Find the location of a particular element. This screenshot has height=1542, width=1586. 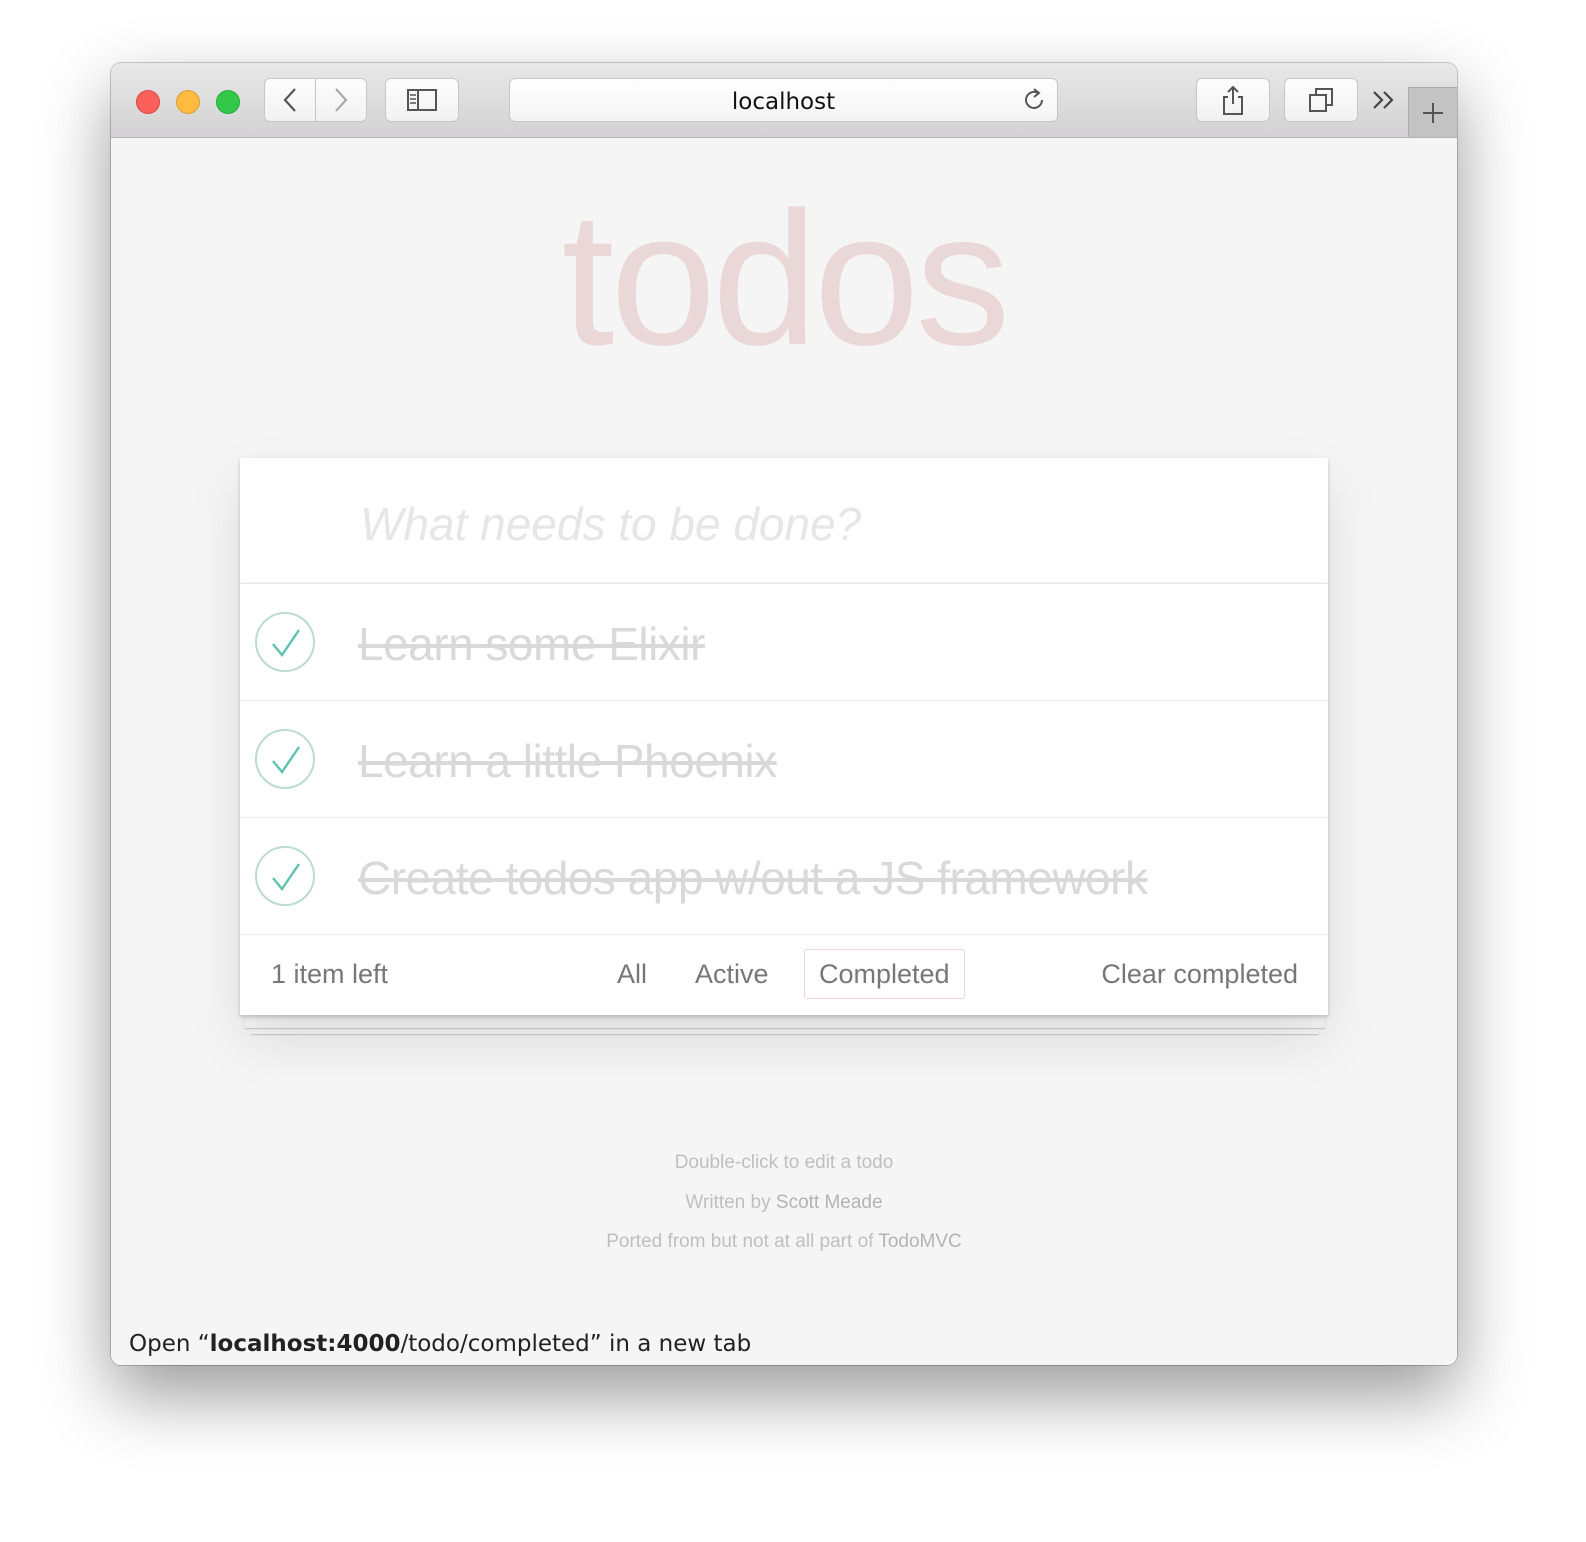

status-path: /todo/completed is located at coordinates (495, 1344).